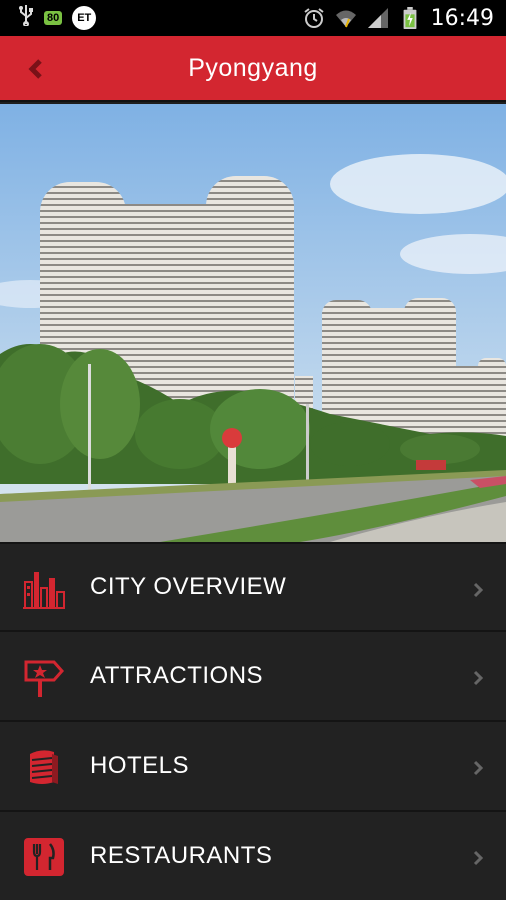  I want to click on menu-item-label: RESTAURANTS, so click(181, 855).